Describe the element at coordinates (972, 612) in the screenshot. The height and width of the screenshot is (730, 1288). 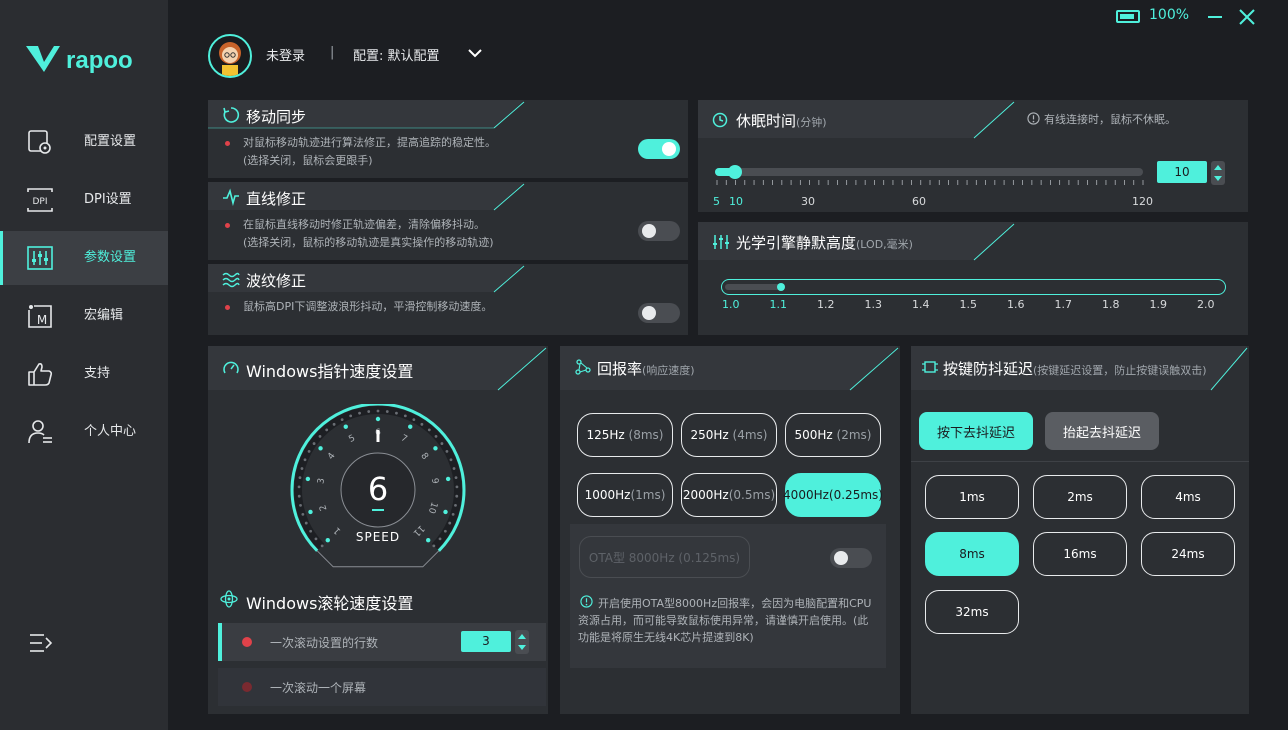
I see `debounce-32ms-button: 32ms` at that location.